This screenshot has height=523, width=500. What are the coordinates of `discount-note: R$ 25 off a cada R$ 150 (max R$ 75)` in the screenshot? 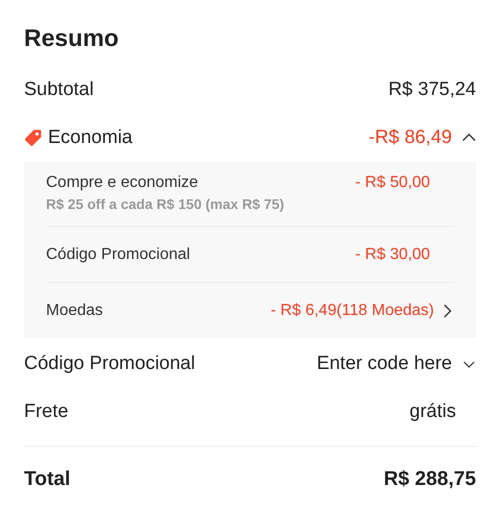 It's located at (165, 204).